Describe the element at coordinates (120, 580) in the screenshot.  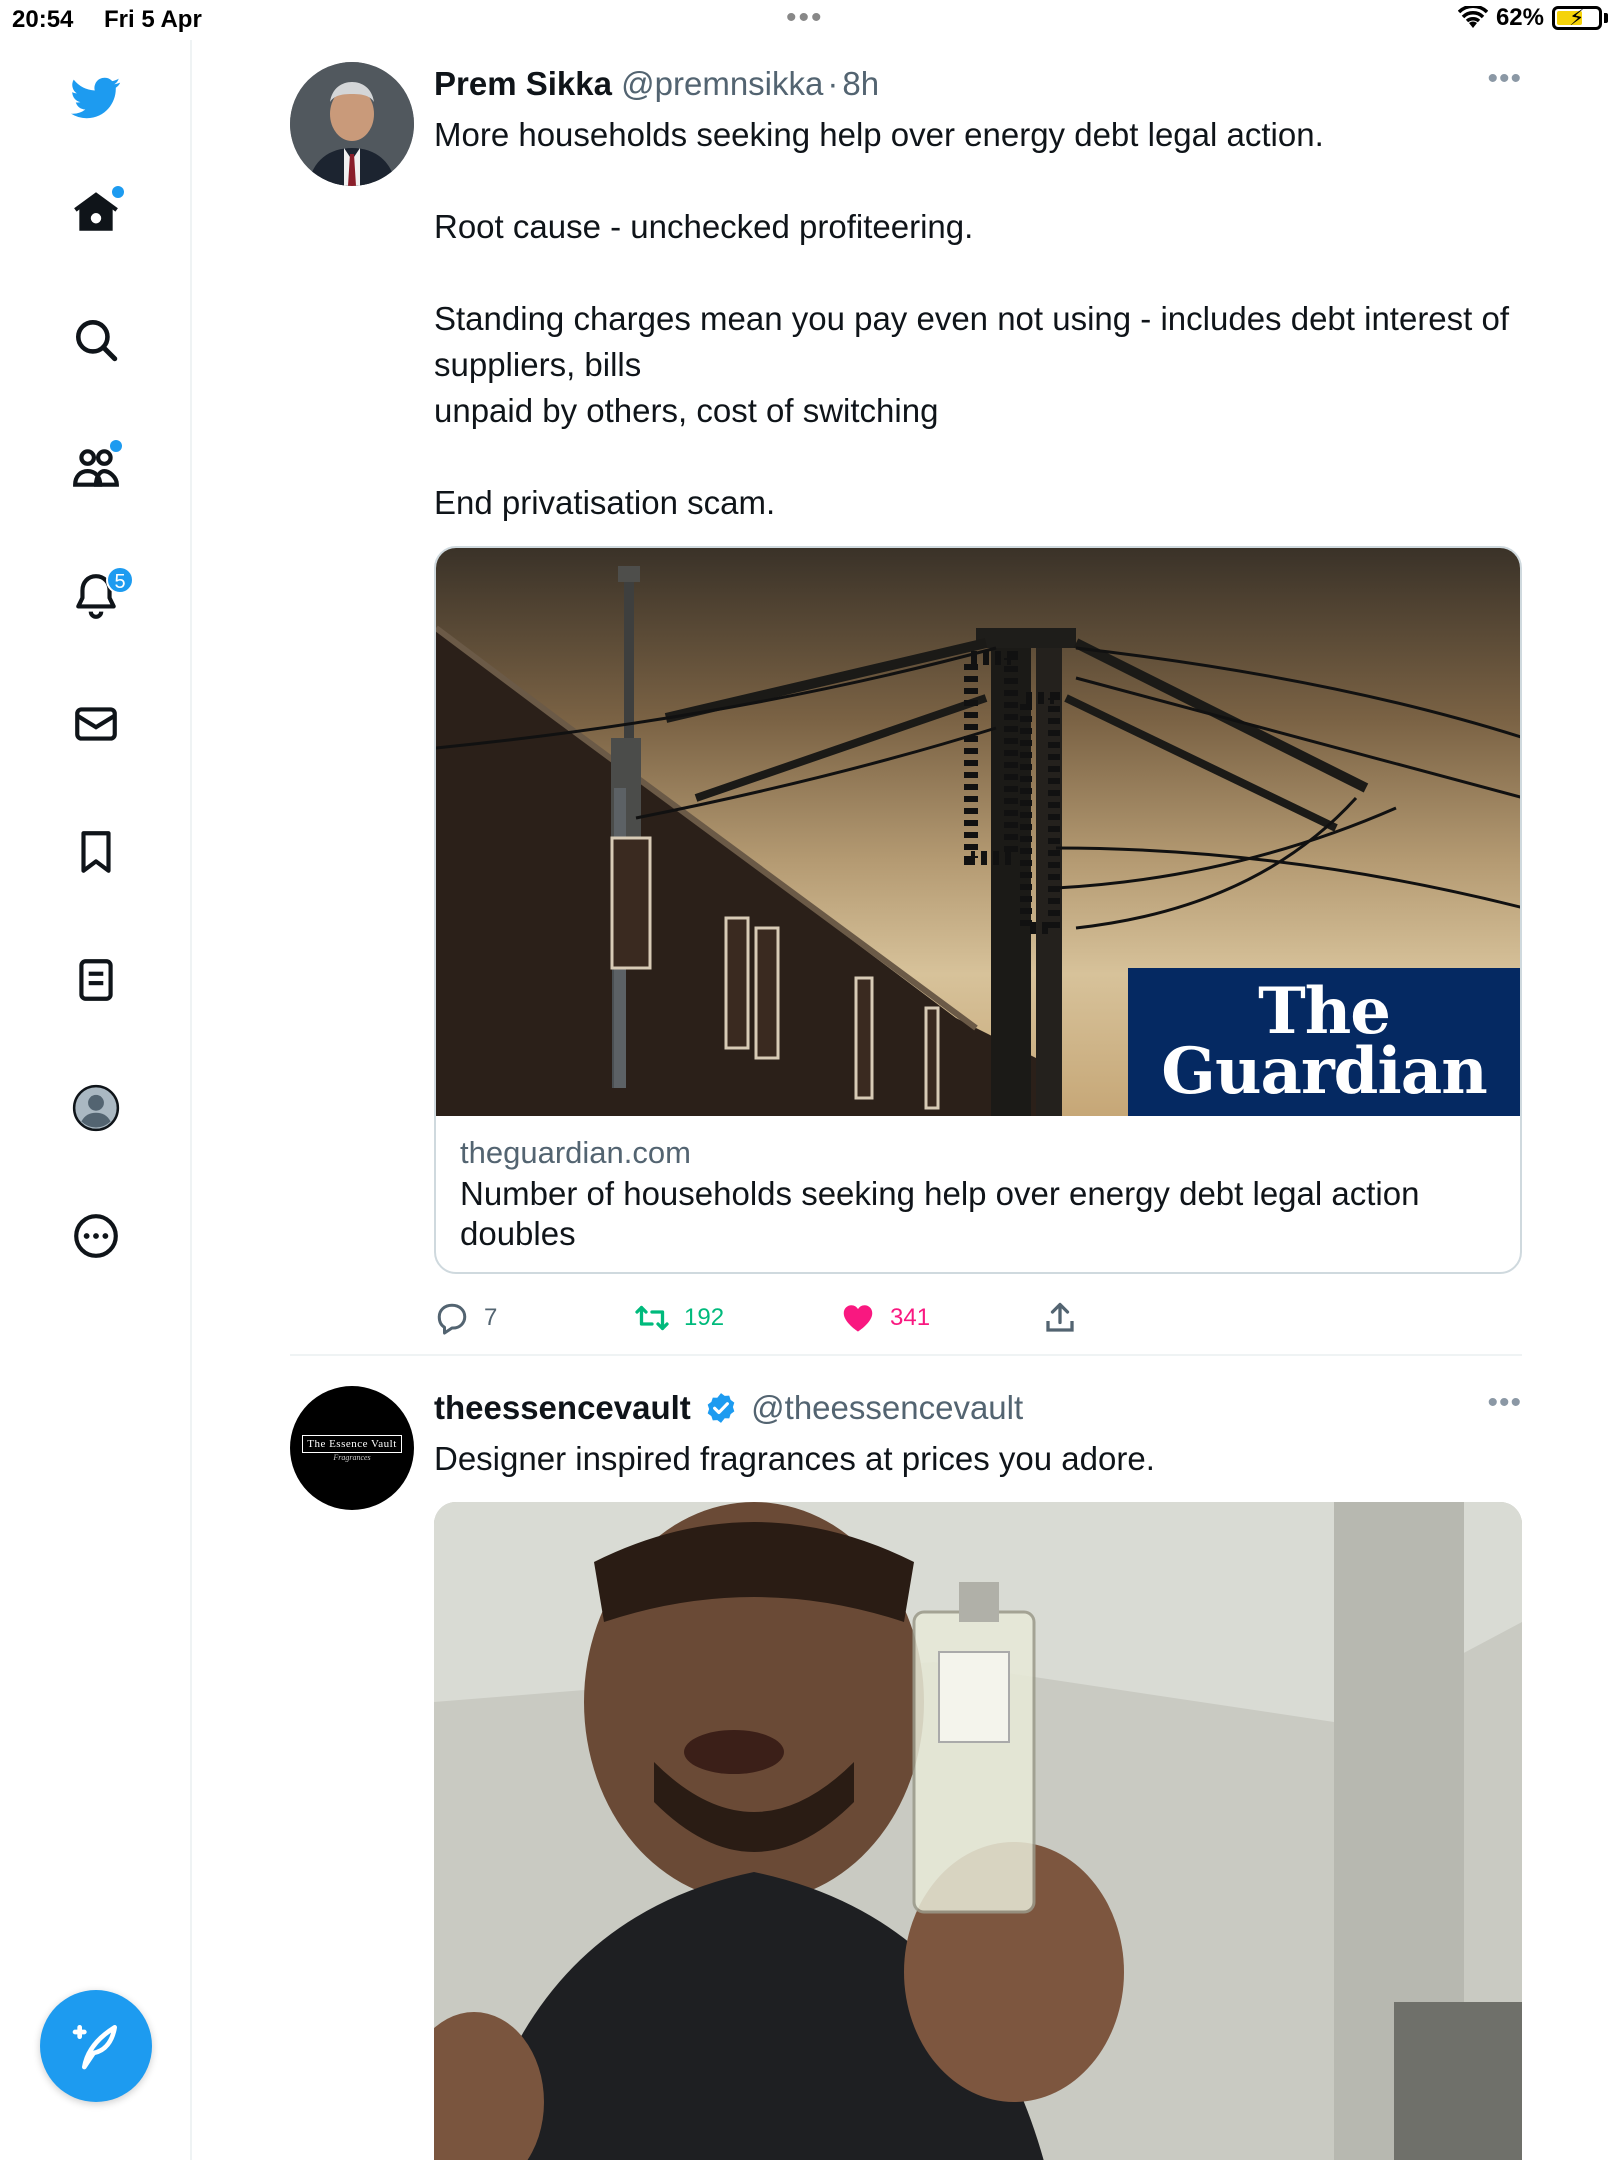
I see `notification-count-badge: 5` at that location.